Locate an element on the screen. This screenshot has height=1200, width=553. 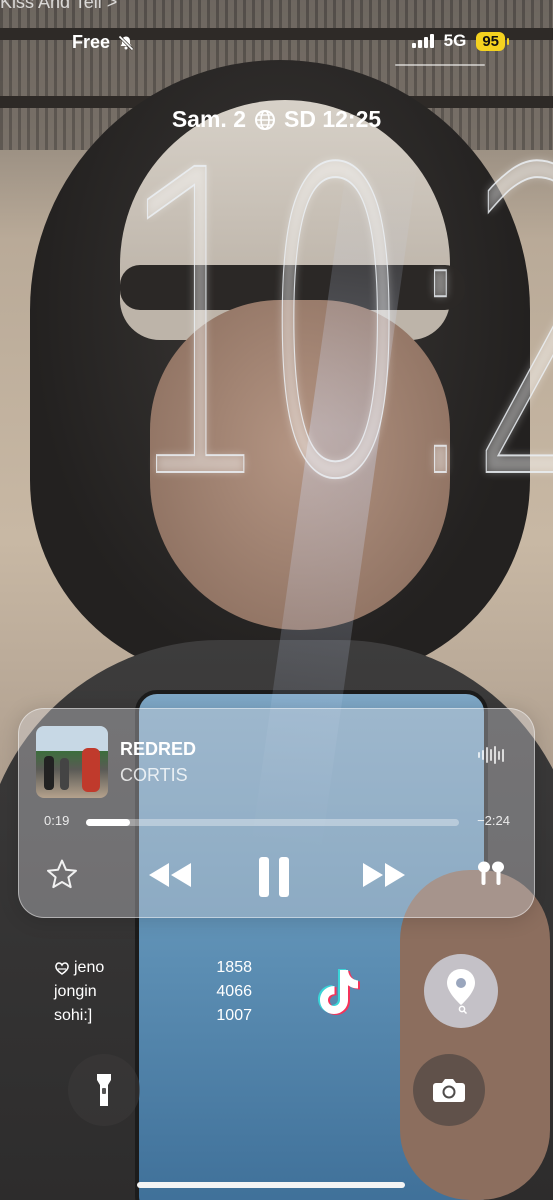
counts-widget: jeno 1858 jongin 4066 sohi:] 1007 is located at coordinates (153, 992).